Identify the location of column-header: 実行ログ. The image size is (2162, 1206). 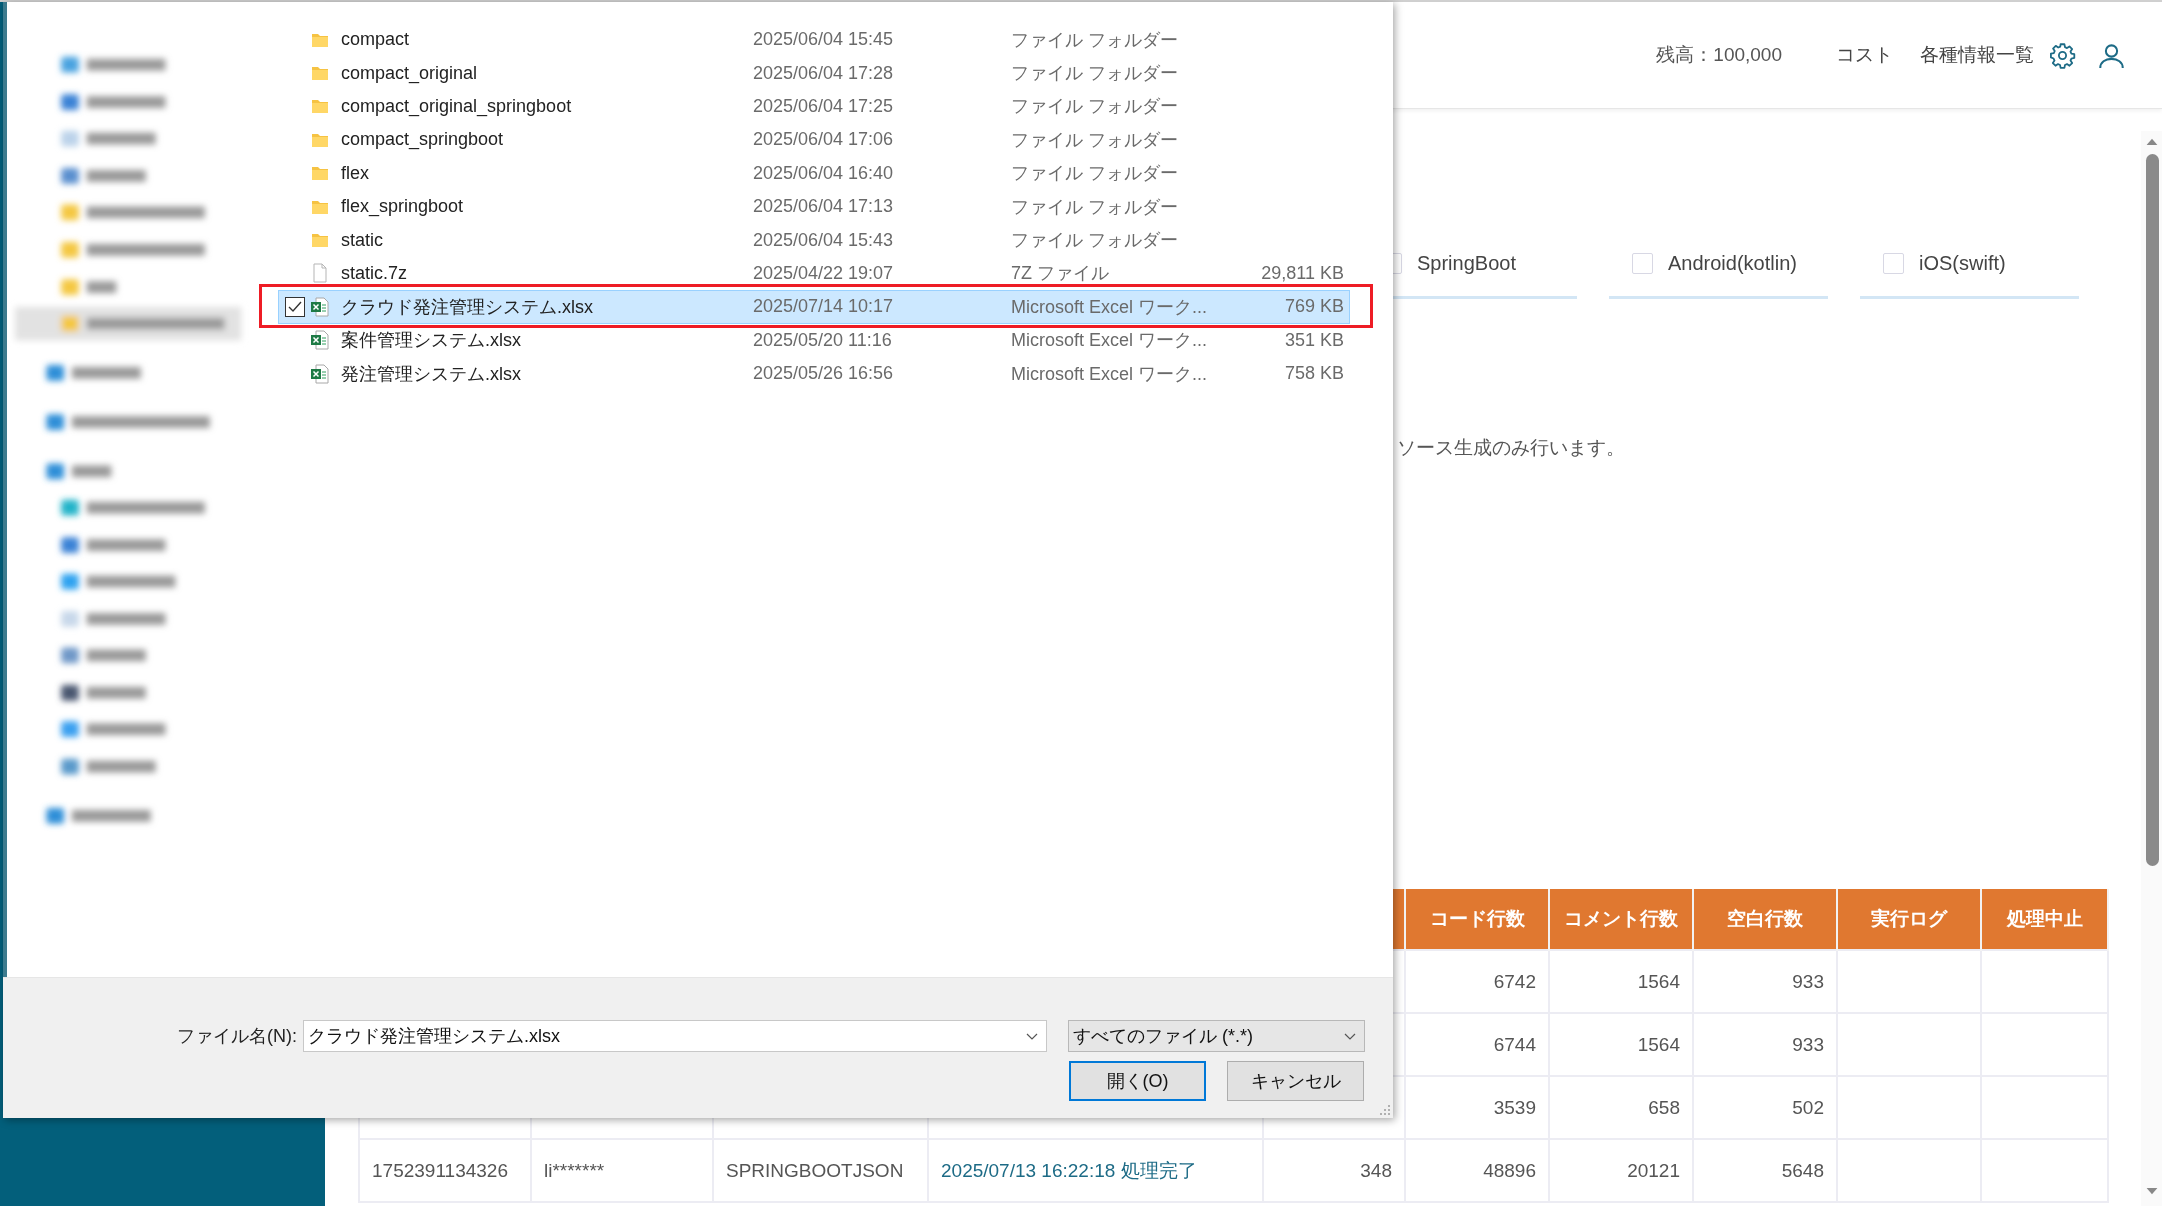
(1909, 919).